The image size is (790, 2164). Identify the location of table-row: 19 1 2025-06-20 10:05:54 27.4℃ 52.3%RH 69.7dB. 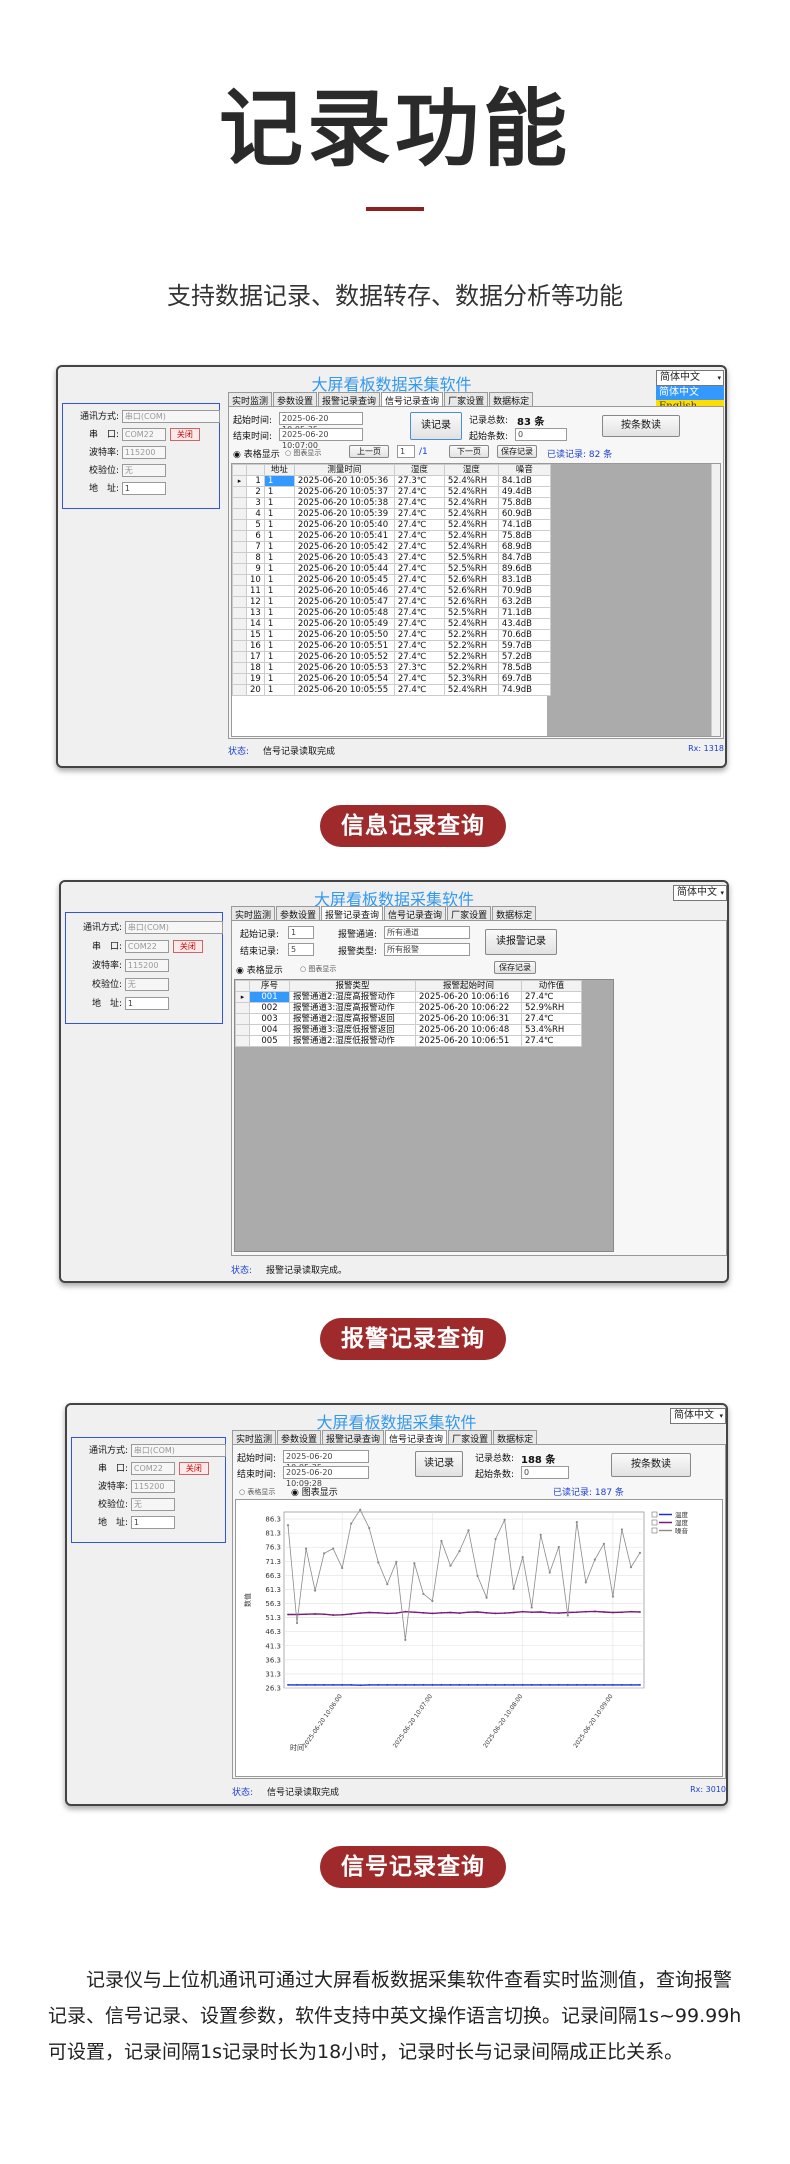
(391, 679).